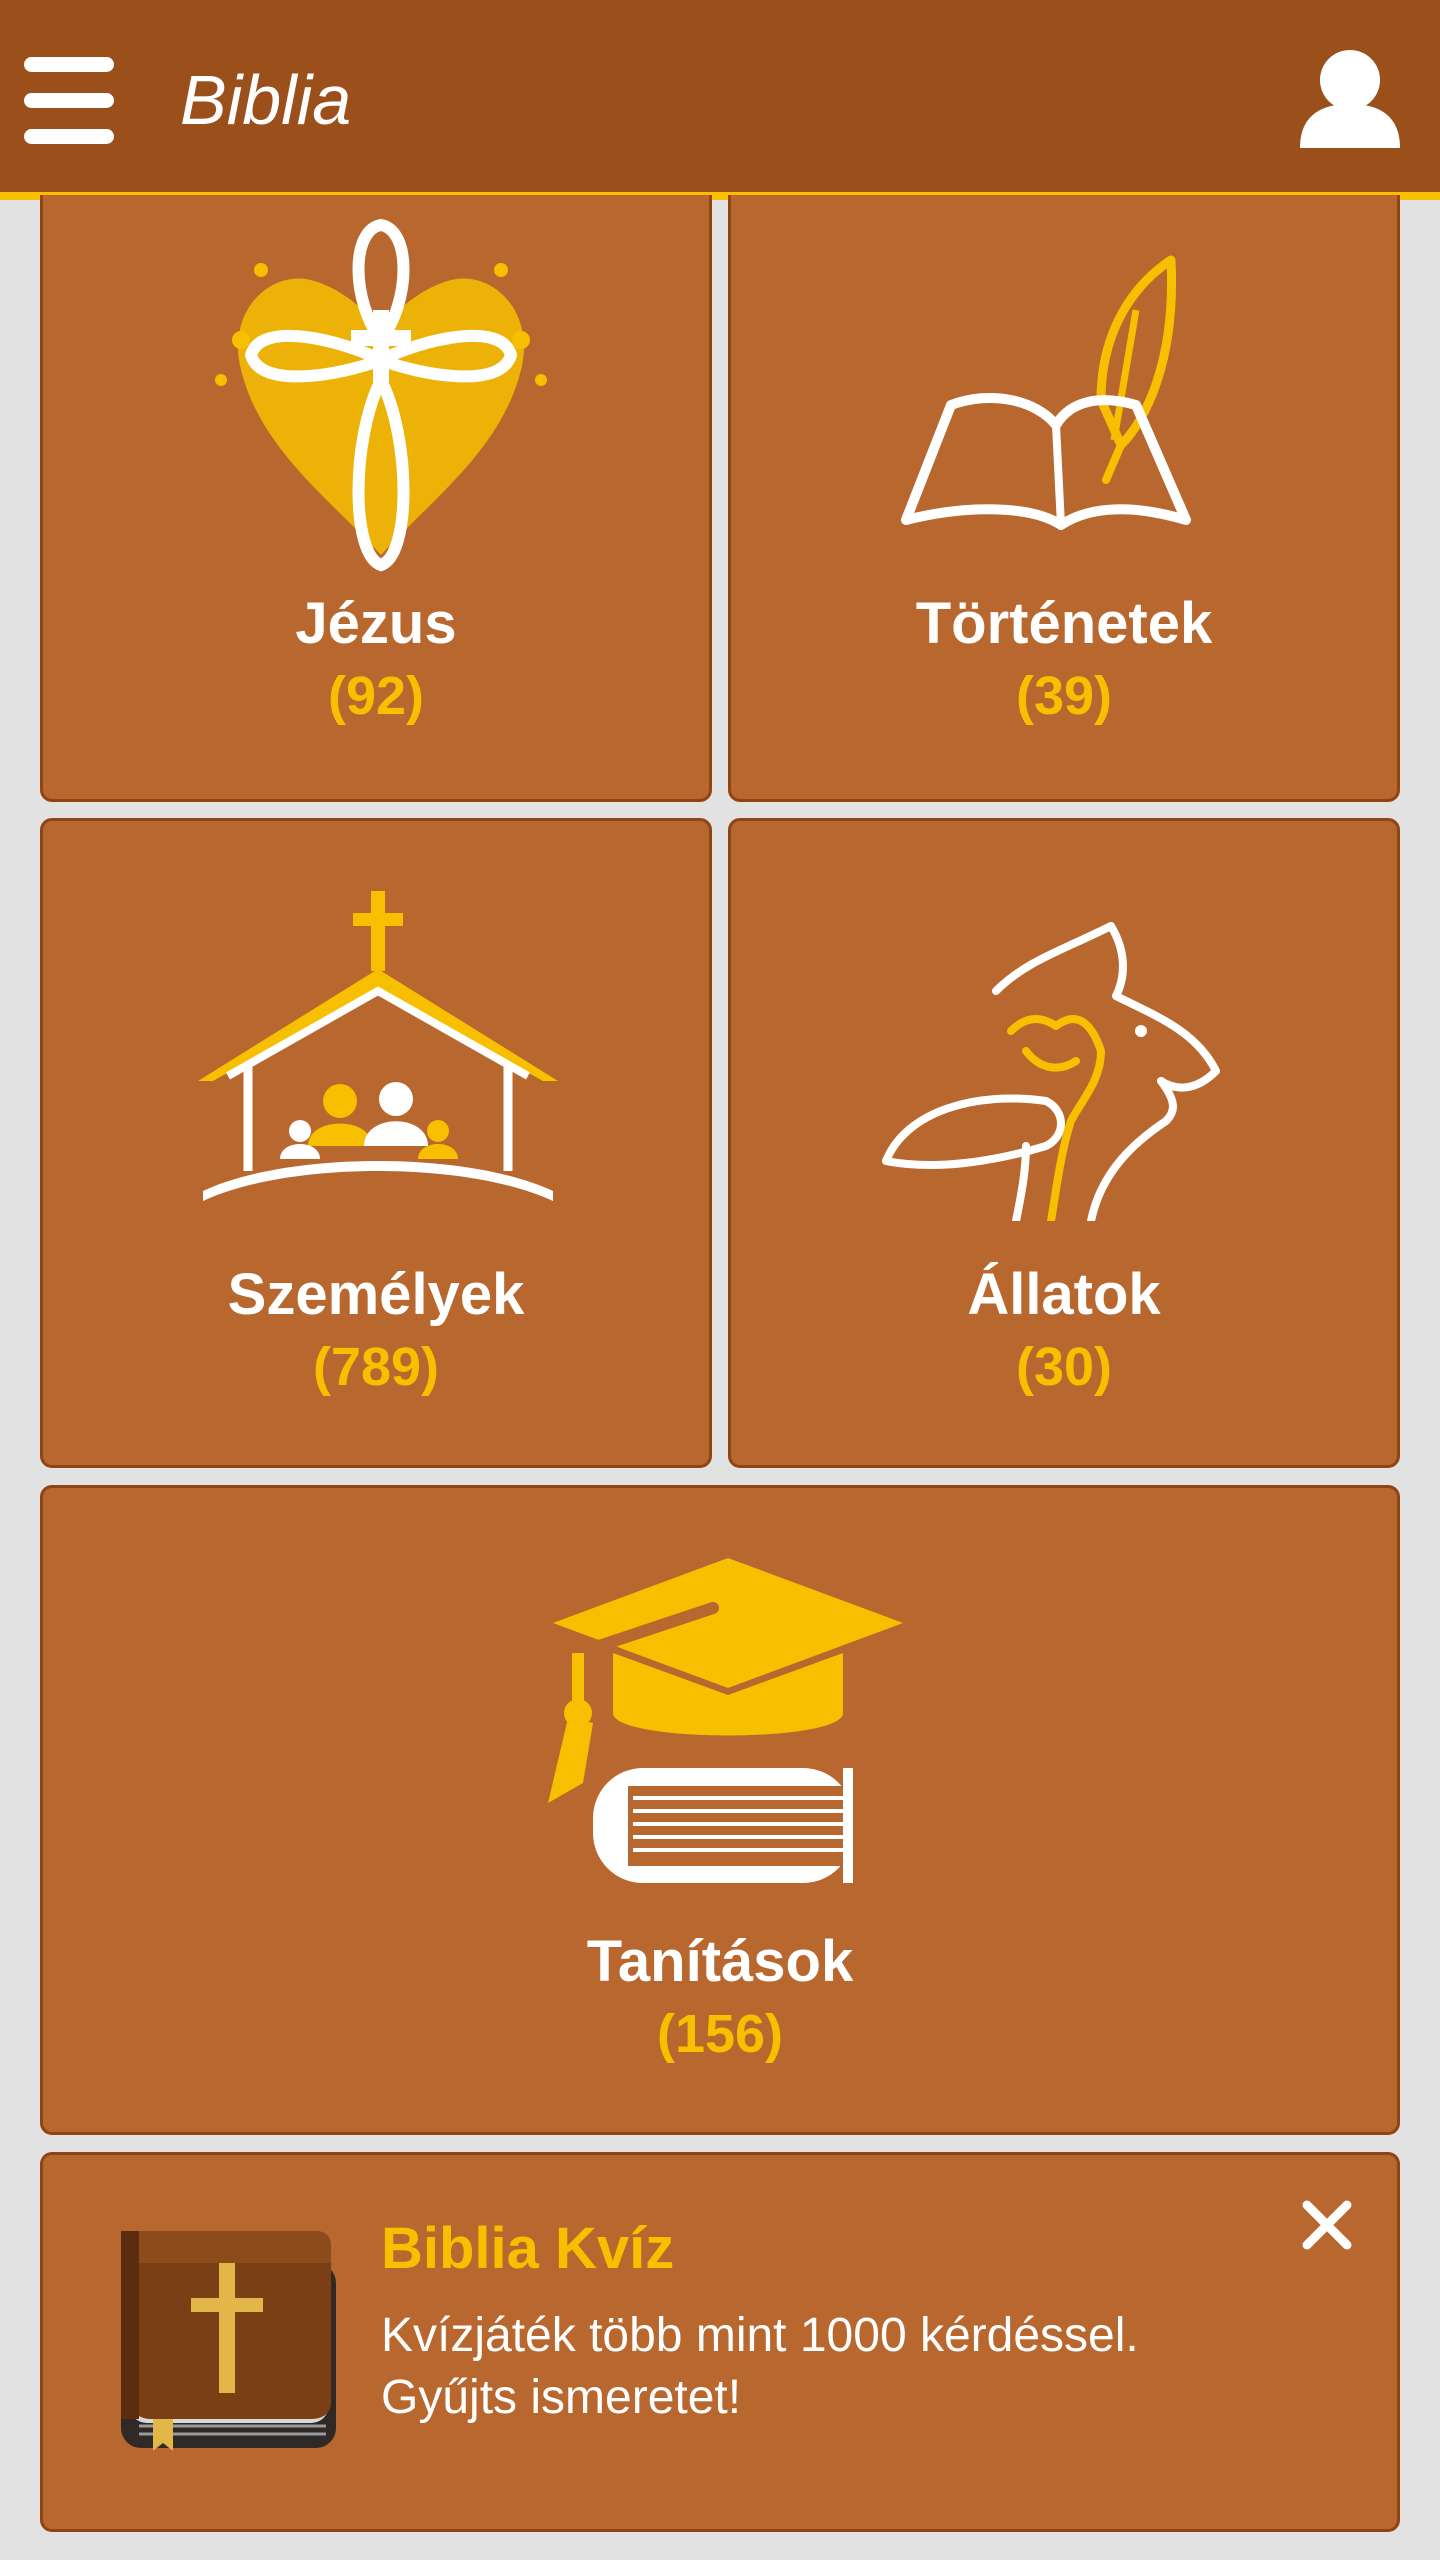 This screenshot has height=2560, width=1440. Describe the element at coordinates (376, 1367) in the screenshot. I see `category-count: (789)` at that location.